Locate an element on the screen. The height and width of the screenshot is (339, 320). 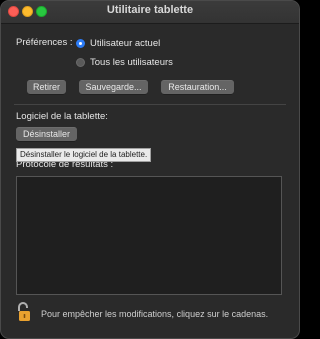
radio-all-users-label: Tous les utilisateurs is located at coordinates (131, 62).